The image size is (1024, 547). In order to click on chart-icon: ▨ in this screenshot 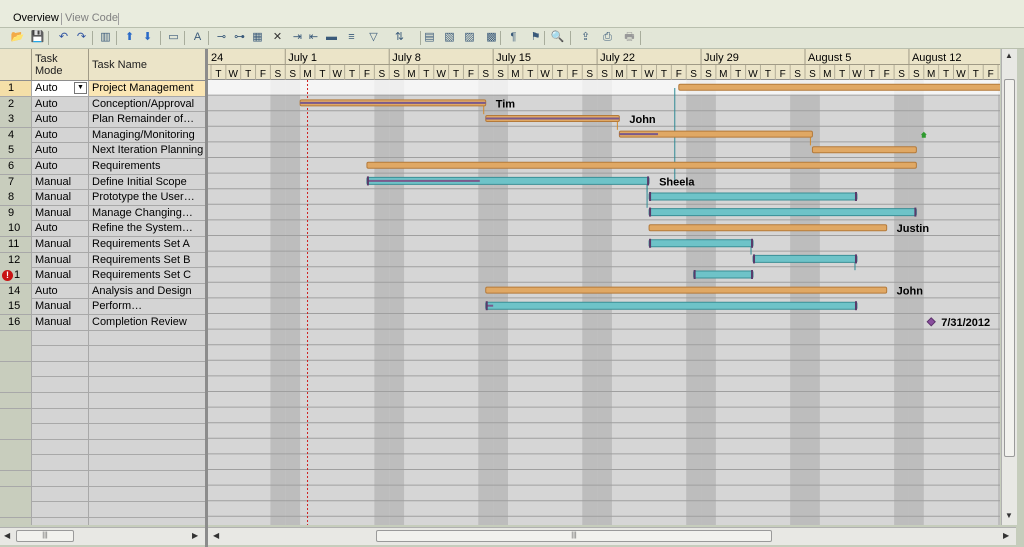, I will do `click(469, 37)`.